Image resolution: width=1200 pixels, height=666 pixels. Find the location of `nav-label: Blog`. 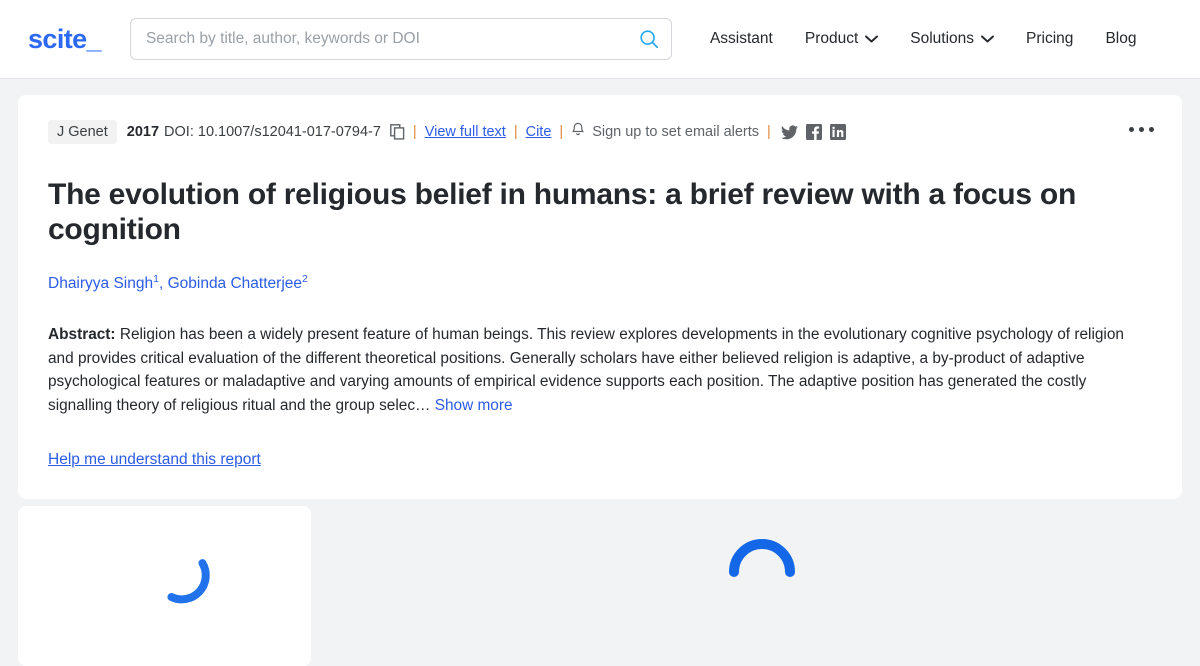

nav-label: Blog is located at coordinates (1121, 38).